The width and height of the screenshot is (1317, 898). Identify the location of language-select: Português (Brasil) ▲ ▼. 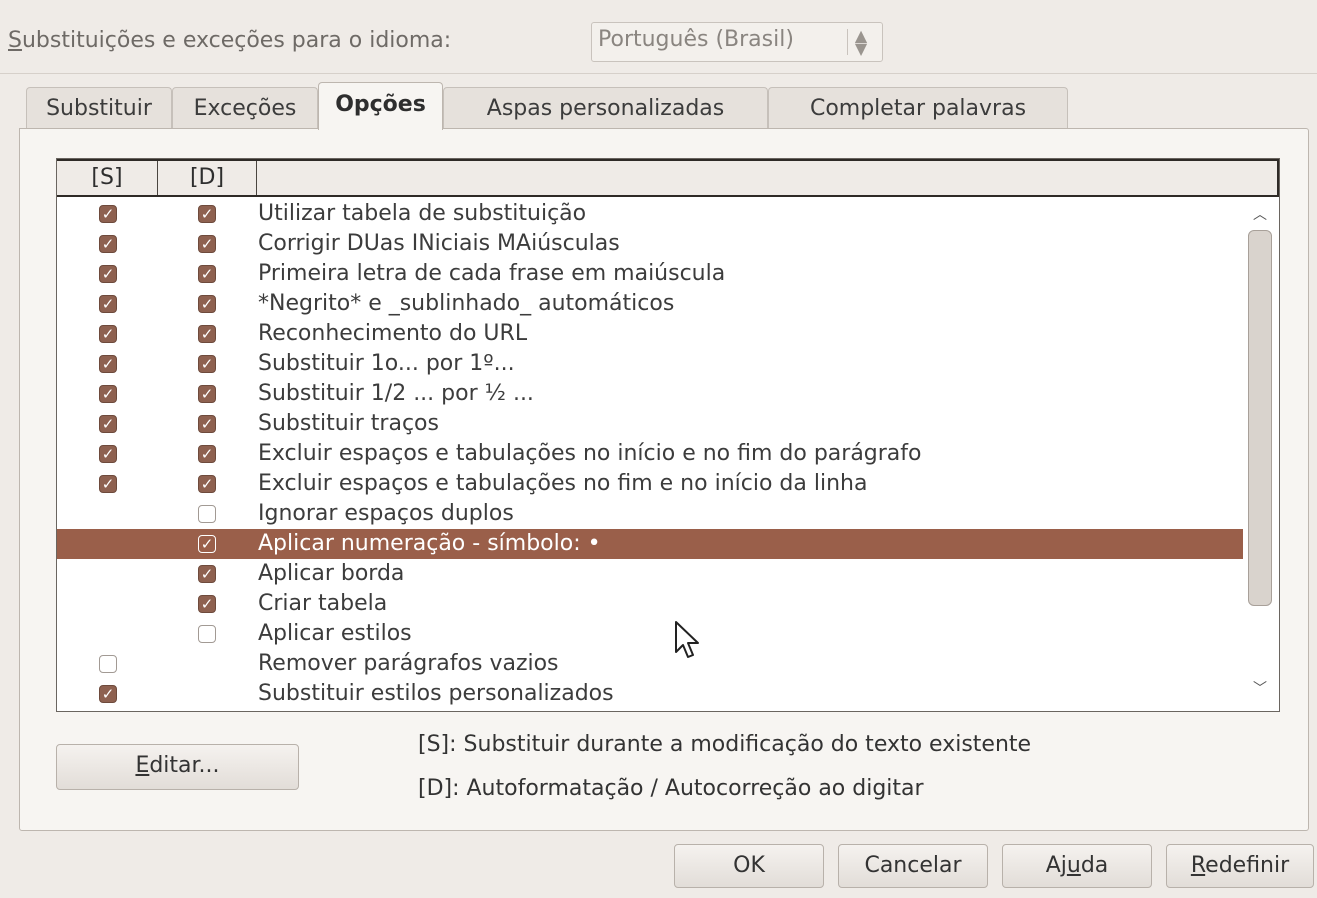
(737, 42).